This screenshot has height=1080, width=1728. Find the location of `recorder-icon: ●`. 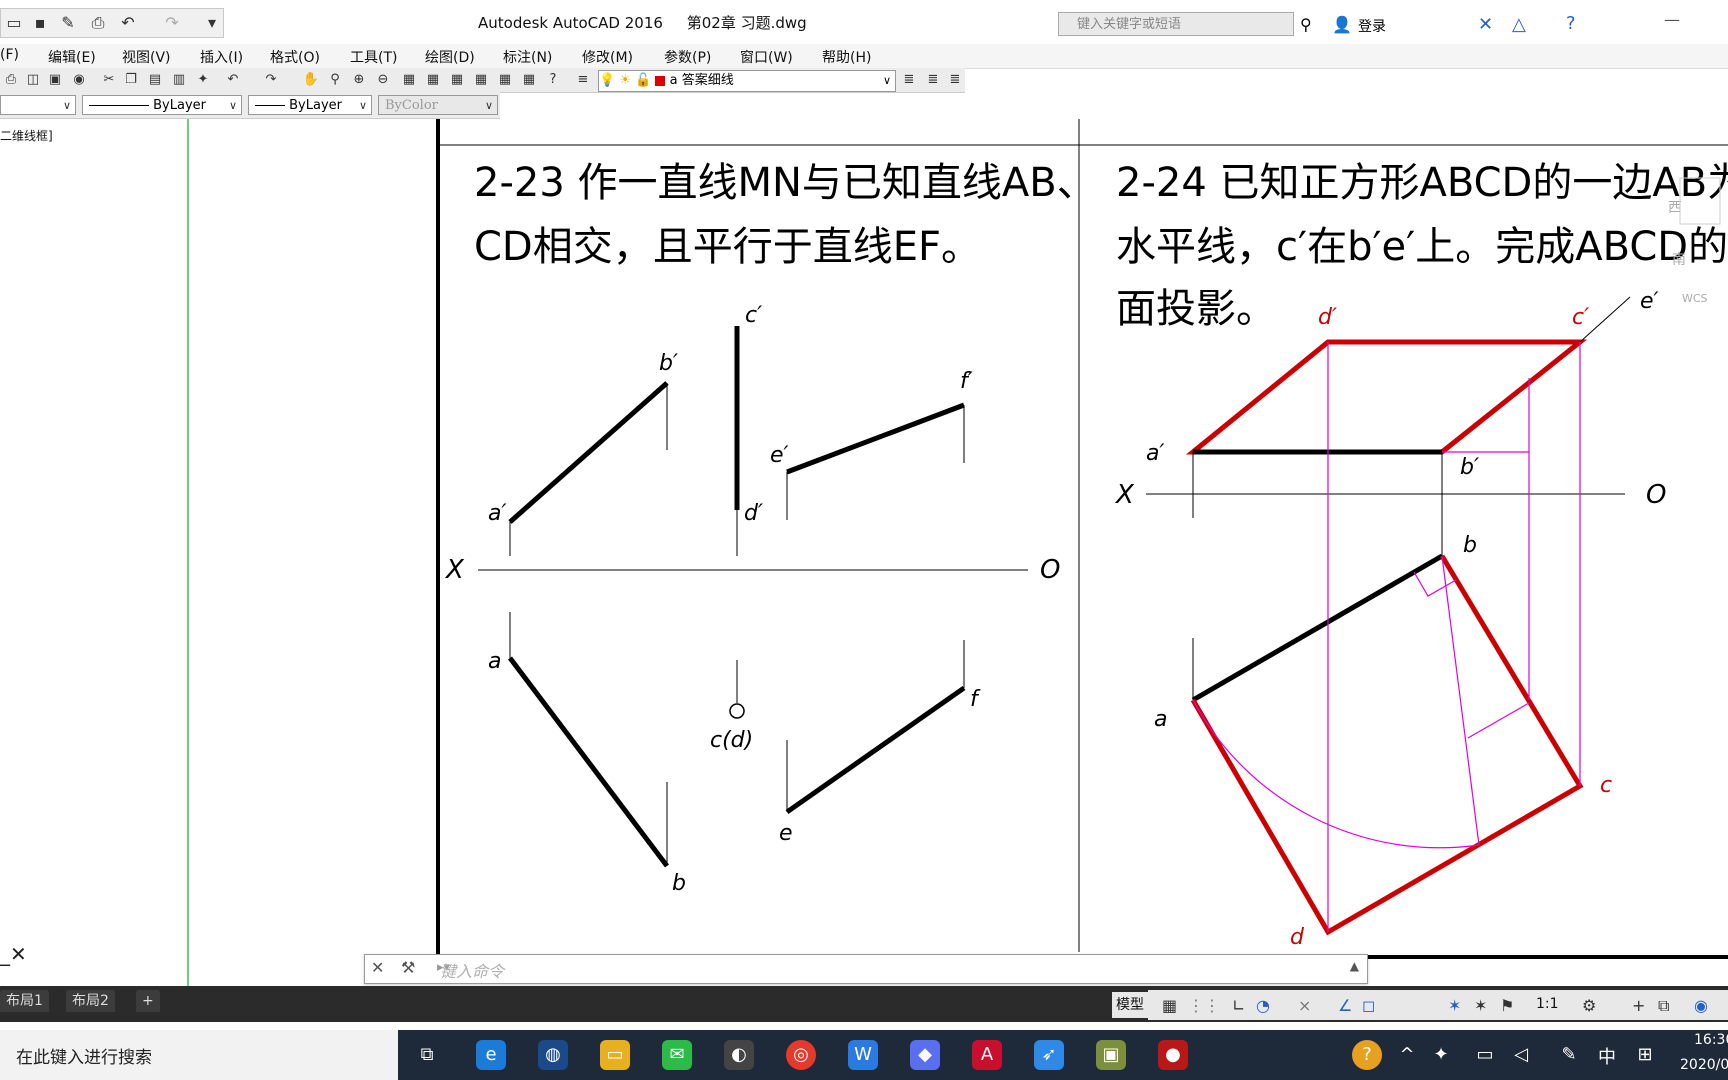

recorder-icon: ● is located at coordinates (1173, 1055).